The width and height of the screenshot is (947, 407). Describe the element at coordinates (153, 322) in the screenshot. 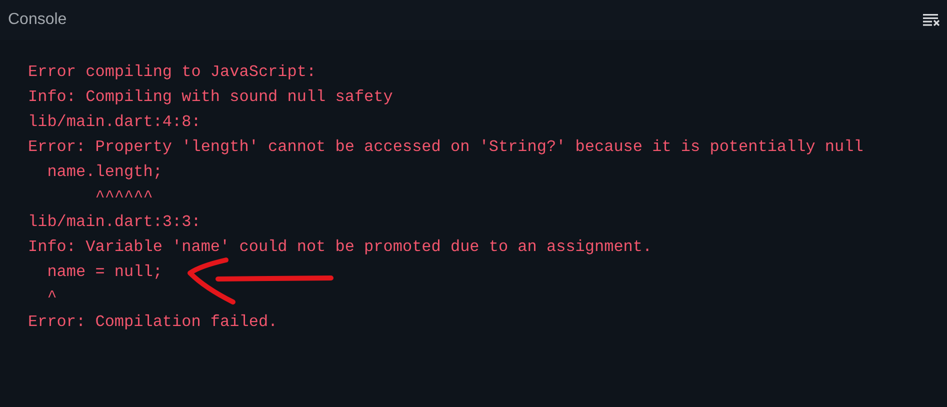

I see `console-line: Error: Compilation failed.` at that location.